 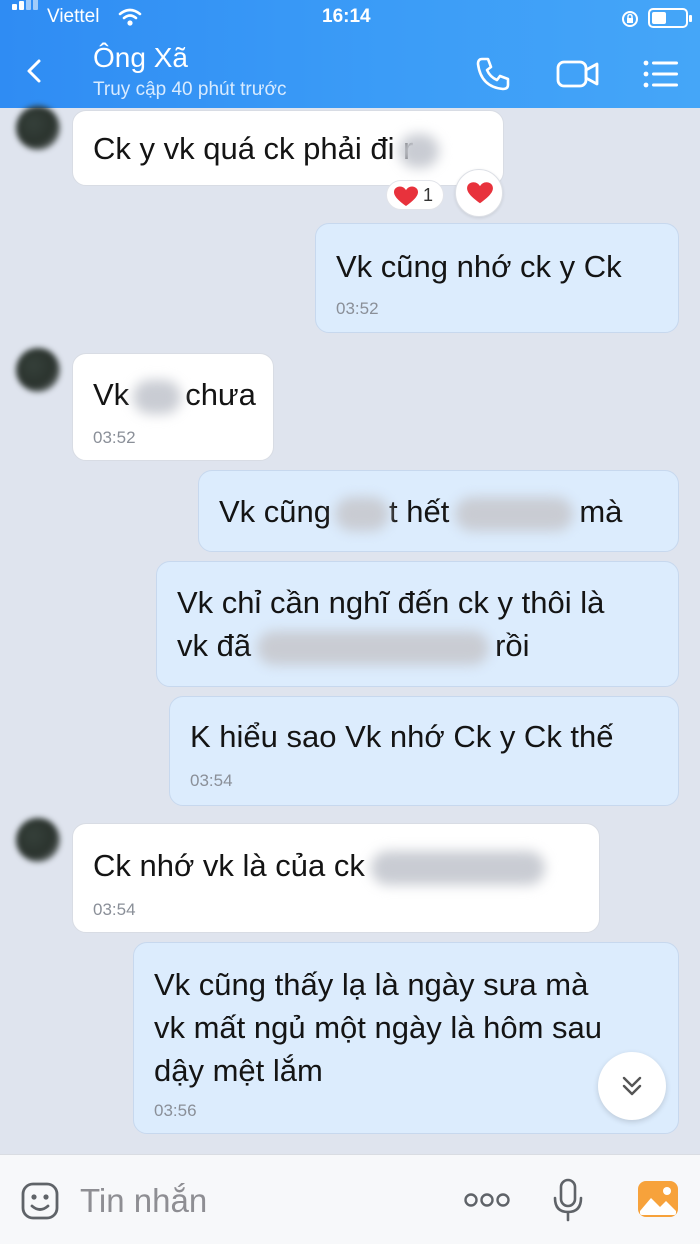 What do you see at coordinates (601, 511) in the screenshot?
I see `message-text: mà` at bounding box center [601, 511].